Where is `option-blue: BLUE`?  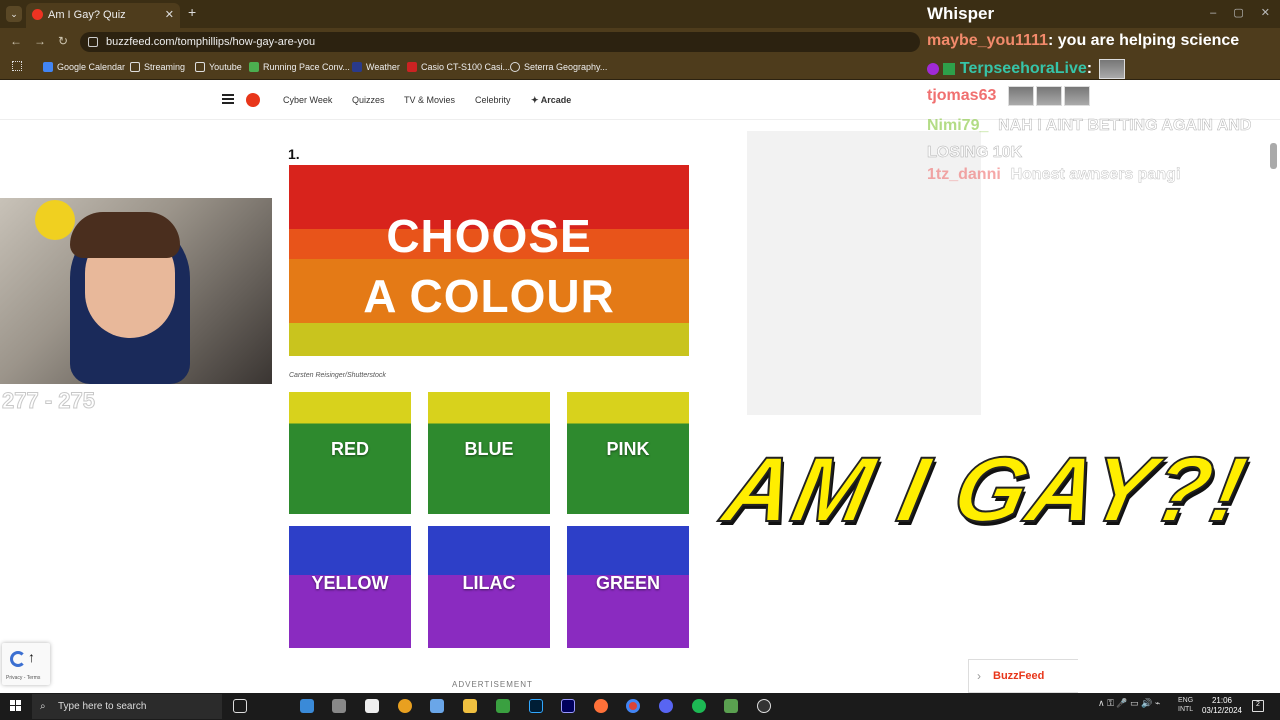 option-blue: BLUE is located at coordinates (489, 453).